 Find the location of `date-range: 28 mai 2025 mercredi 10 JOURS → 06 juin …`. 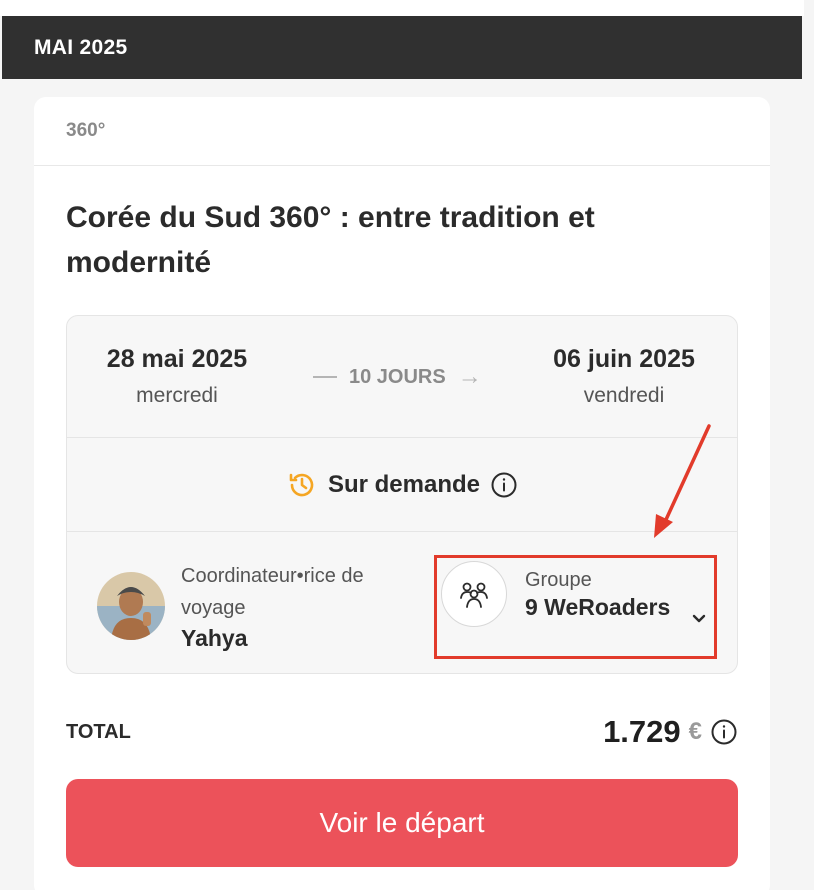

date-range: 28 mai 2025 mercredi 10 JOURS → 06 juin … is located at coordinates (402, 377).